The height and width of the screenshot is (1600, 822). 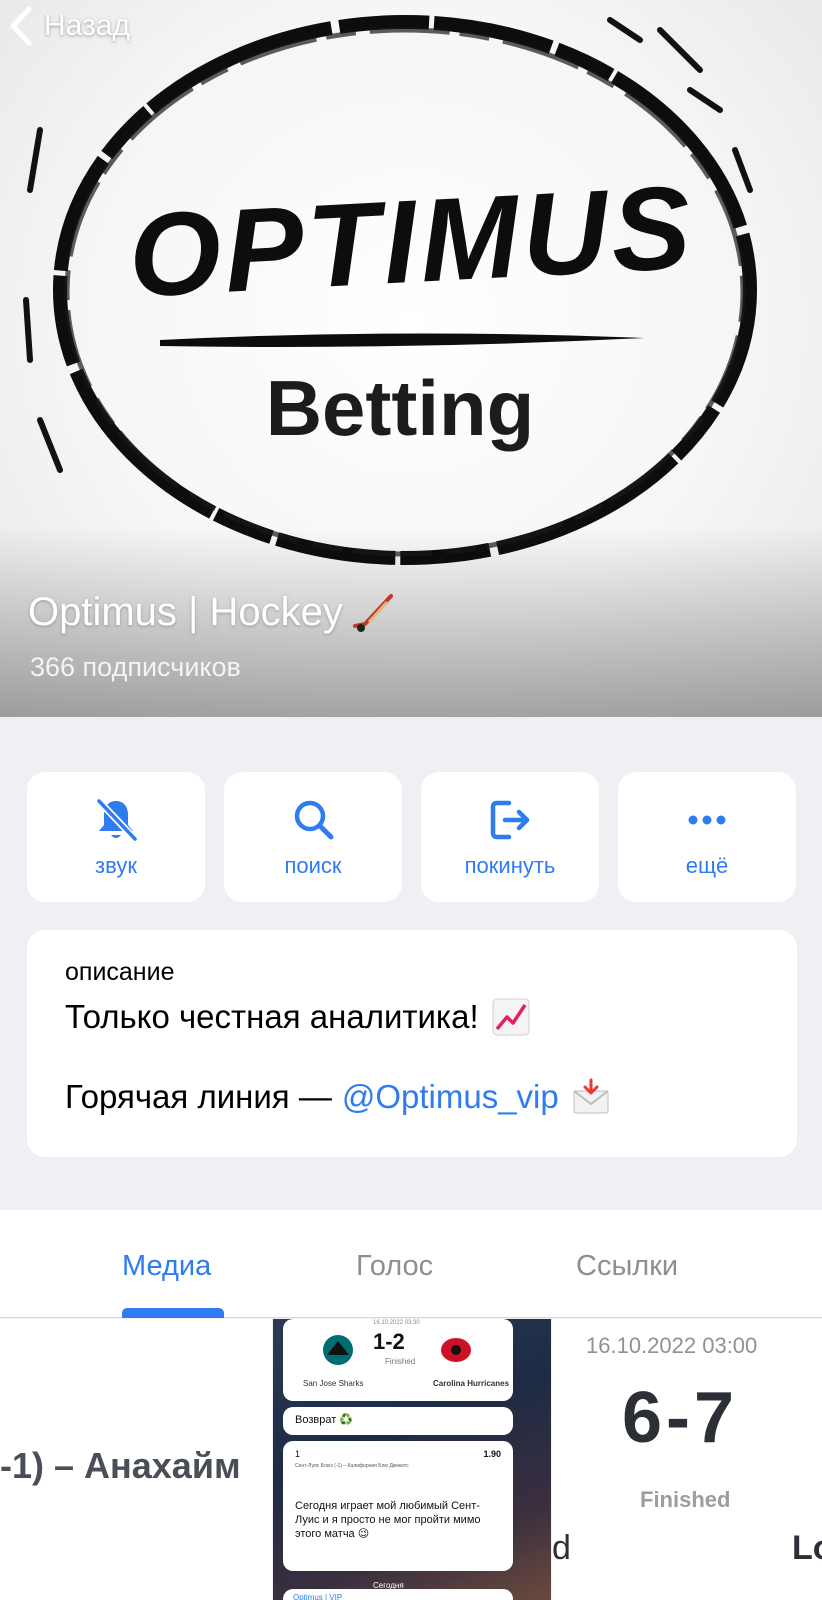 What do you see at coordinates (591, 1096) in the screenshot?
I see `envelope-arrow-icon` at bounding box center [591, 1096].